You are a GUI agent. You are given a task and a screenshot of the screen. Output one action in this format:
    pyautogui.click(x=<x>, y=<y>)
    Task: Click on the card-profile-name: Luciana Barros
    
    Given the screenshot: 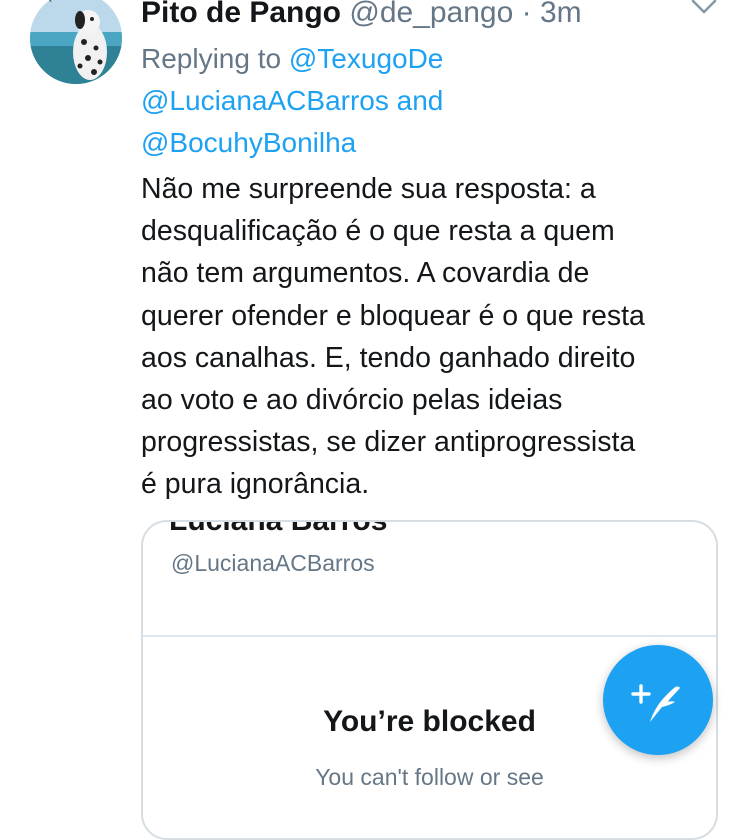 What is the action you would take?
    pyautogui.click(x=278, y=528)
    